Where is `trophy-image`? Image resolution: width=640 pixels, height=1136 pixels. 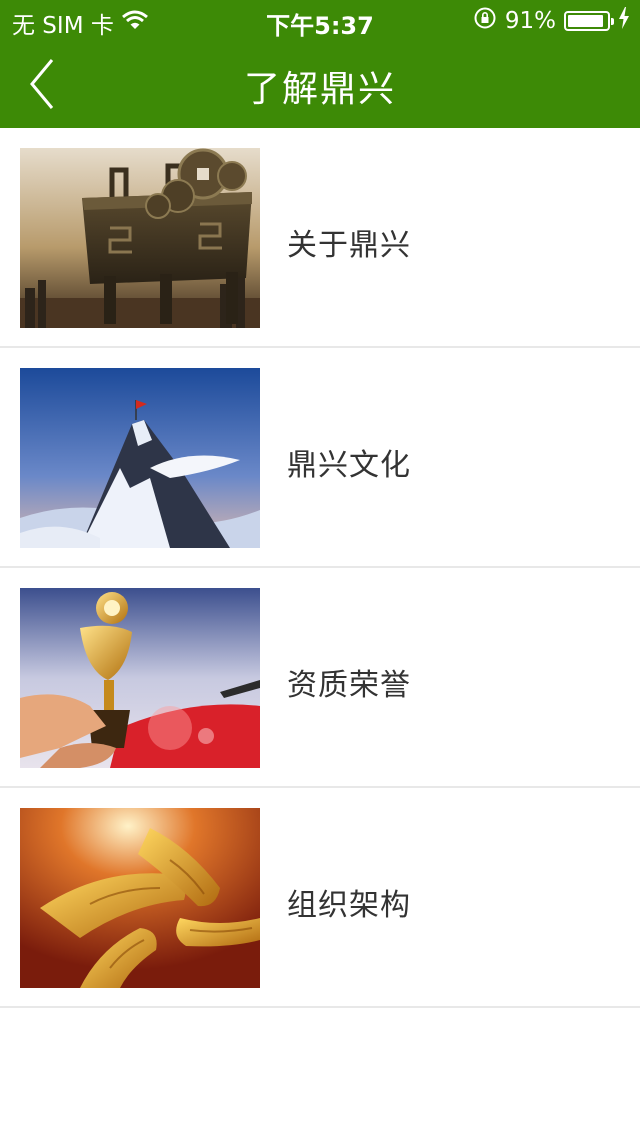 trophy-image is located at coordinates (140, 678).